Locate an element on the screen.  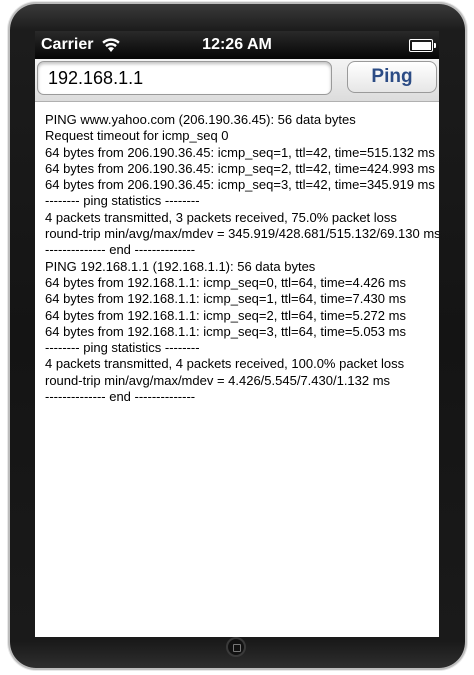
status-bar: Carrier 12:26 AM is located at coordinates (237, 45).